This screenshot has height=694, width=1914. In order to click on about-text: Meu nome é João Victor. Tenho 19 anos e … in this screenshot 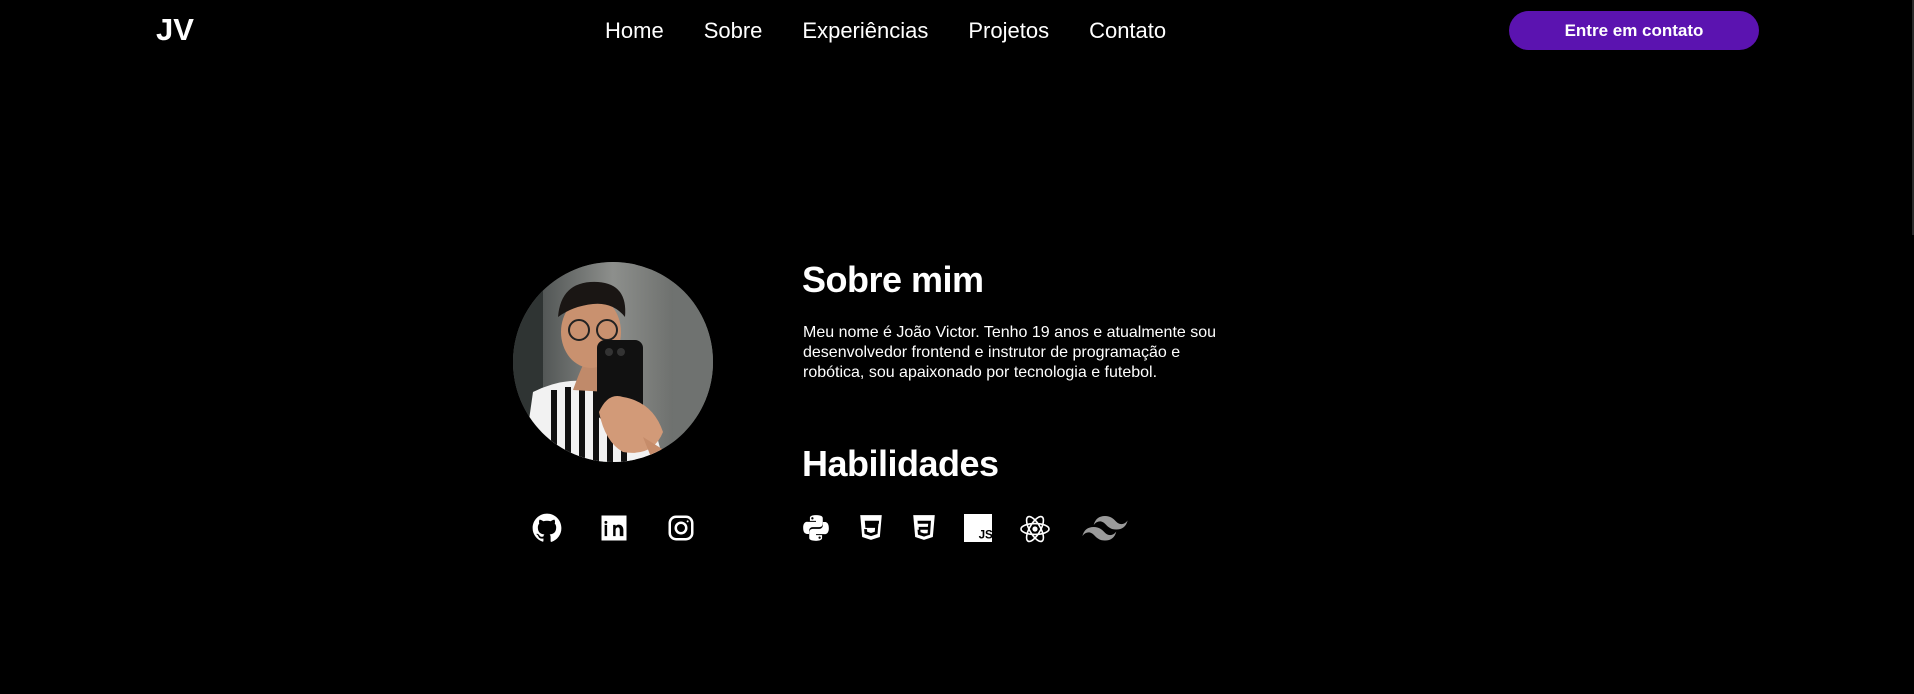, I will do `click(1010, 352)`.